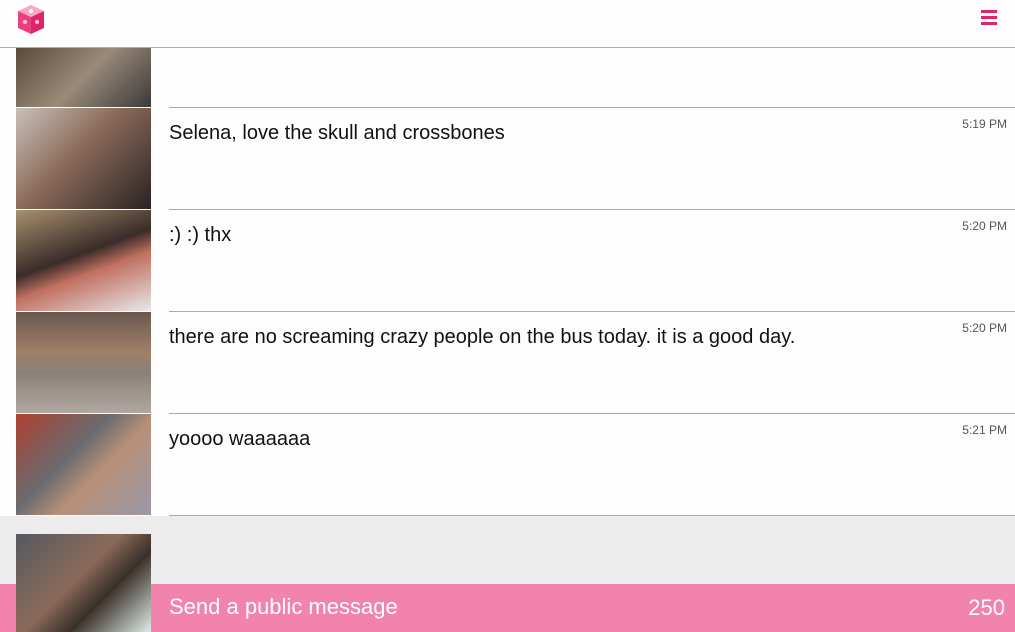 The width and height of the screenshot is (1015, 632). What do you see at coordinates (83, 583) in the screenshot?
I see `self-avatar` at bounding box center [83, 583].